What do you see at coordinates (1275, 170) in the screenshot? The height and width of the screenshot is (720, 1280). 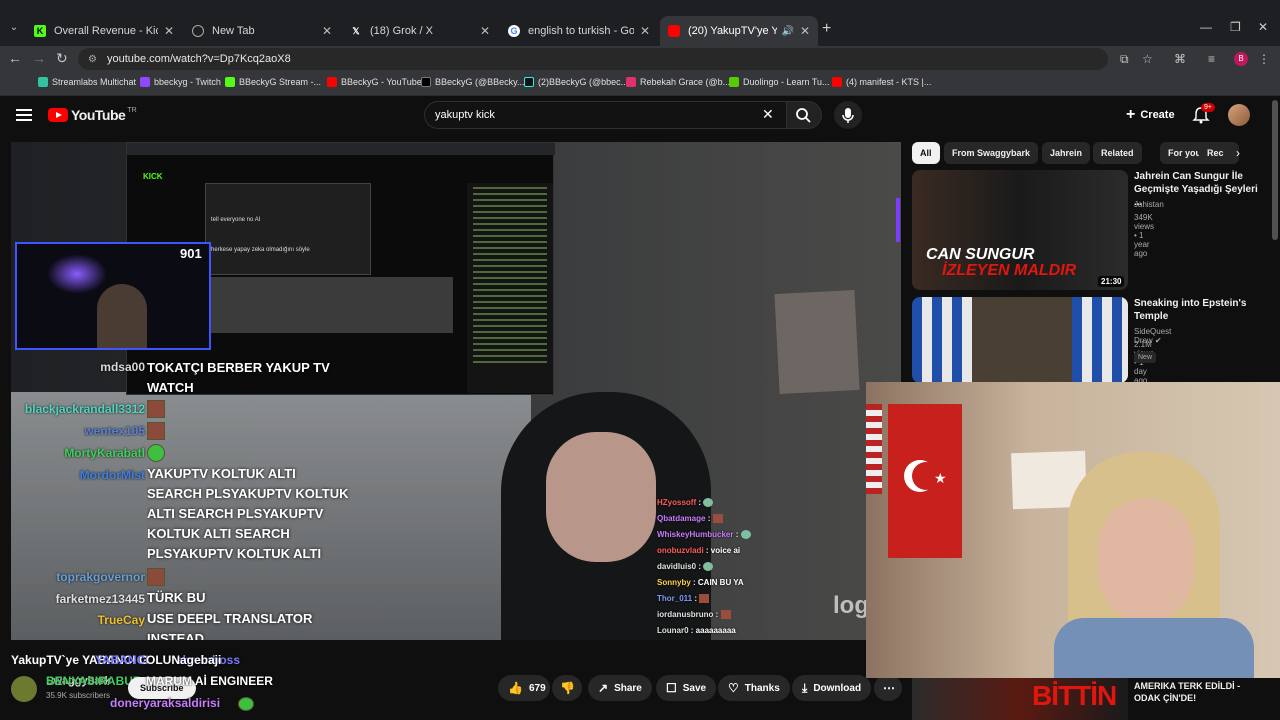 I see `page-scrollbar` at bounding box center [1275, 170].